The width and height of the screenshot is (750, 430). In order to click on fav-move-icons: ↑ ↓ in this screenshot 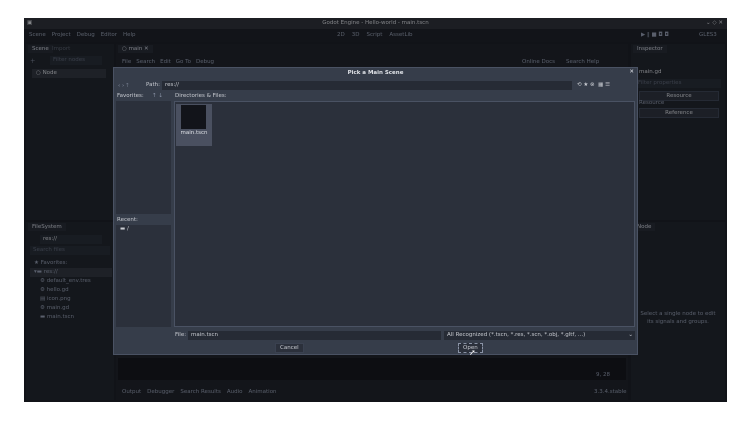, I will do `click(157, 96)`.